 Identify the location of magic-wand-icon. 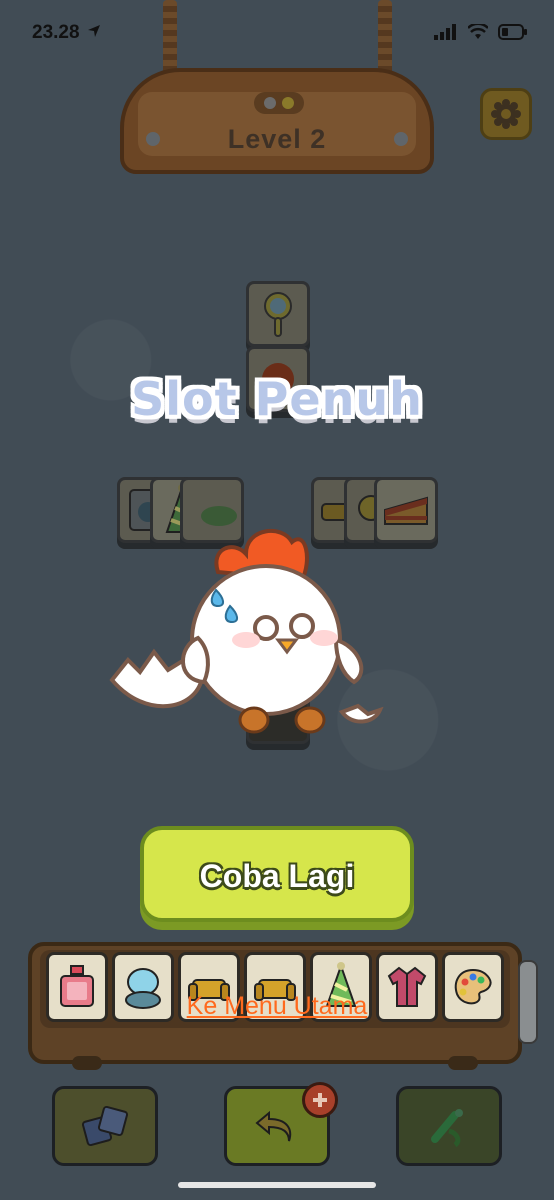
(447, 1128).